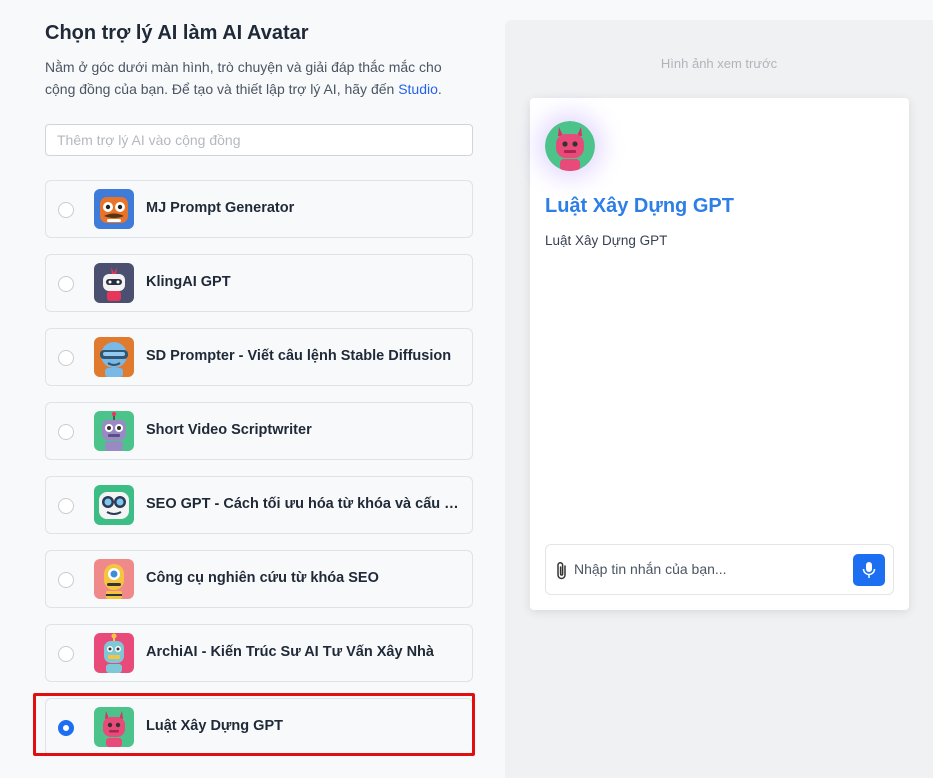 The image size is (933, 778). What do you see at coordinates (719, 63) in the screenshot?
I see `preview-caption: Hình ảnh xem trước` at bounding box center [719, 63].